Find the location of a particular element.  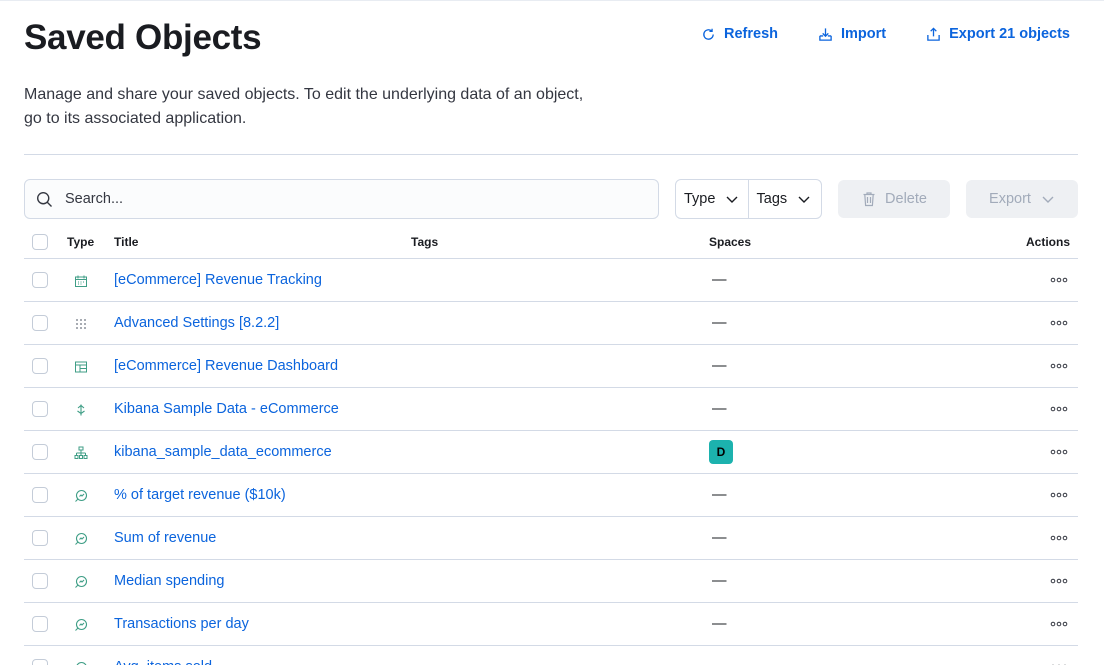

table-row: Advanced Settings [8.2.2] — is located at coordinates (551, 323).